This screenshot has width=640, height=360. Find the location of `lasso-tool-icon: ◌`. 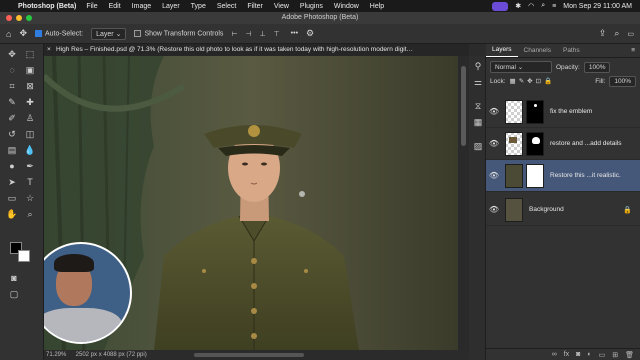

lasso-tool-icon: ◌ is located at coordinates (12, 70).